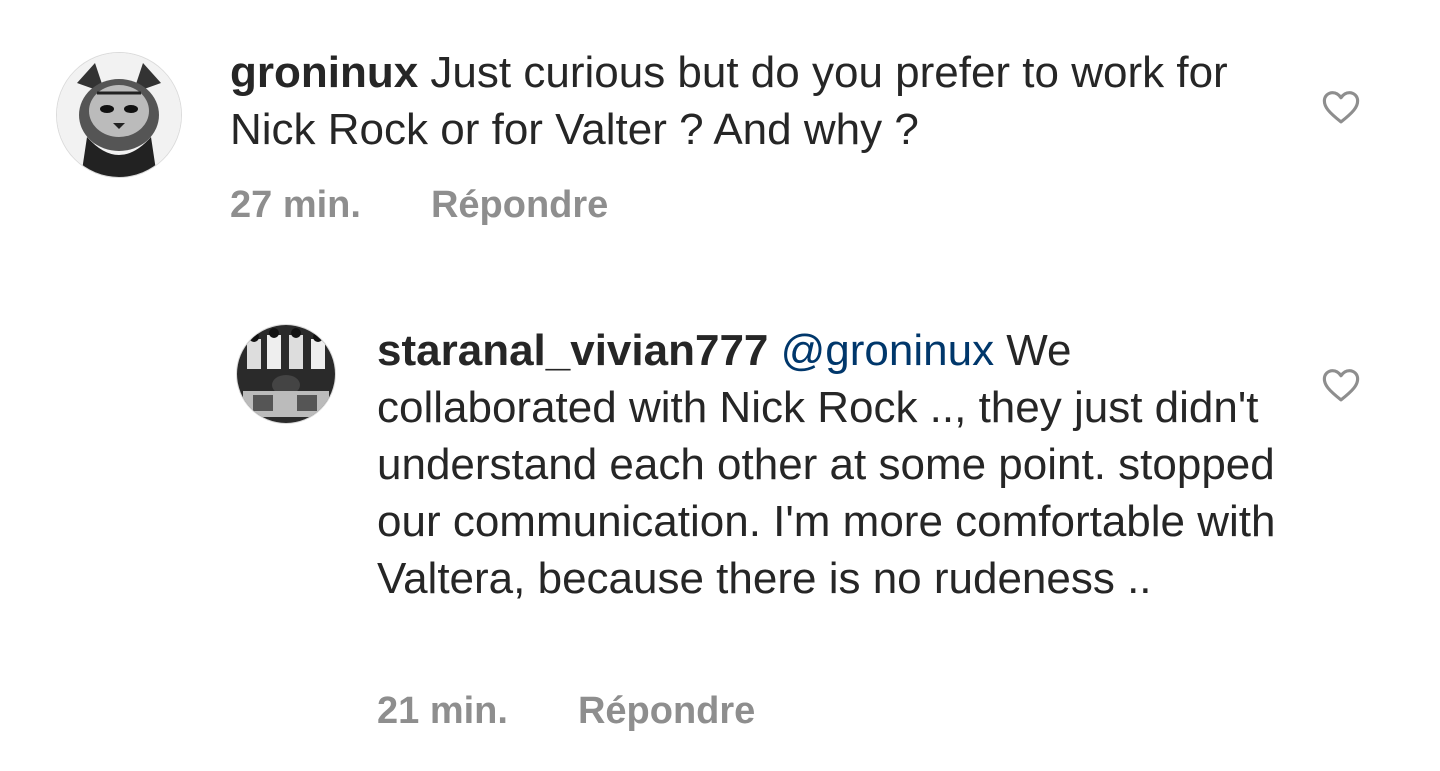  What do you see at coordinates (572, 350) in the screenshot?
I see `comment-username: staranal_vivian777` at bounding box center [572, 350].